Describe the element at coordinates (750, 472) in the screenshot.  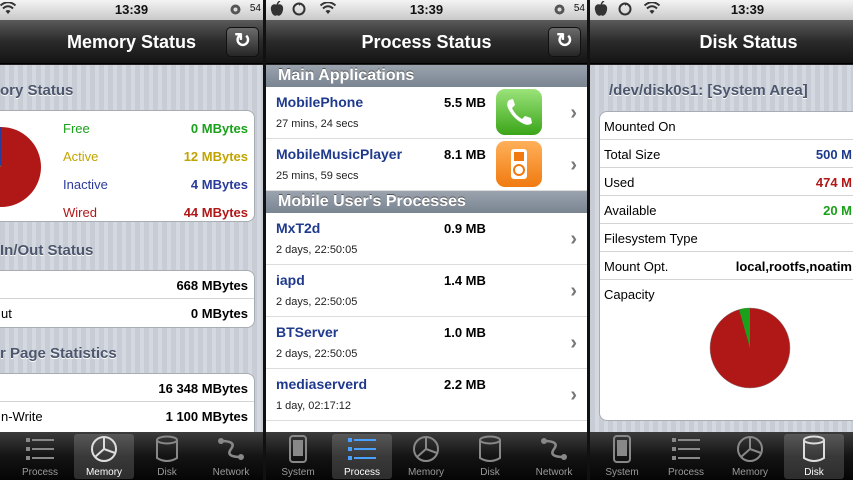
I see `tab-label: Memory` at that location.